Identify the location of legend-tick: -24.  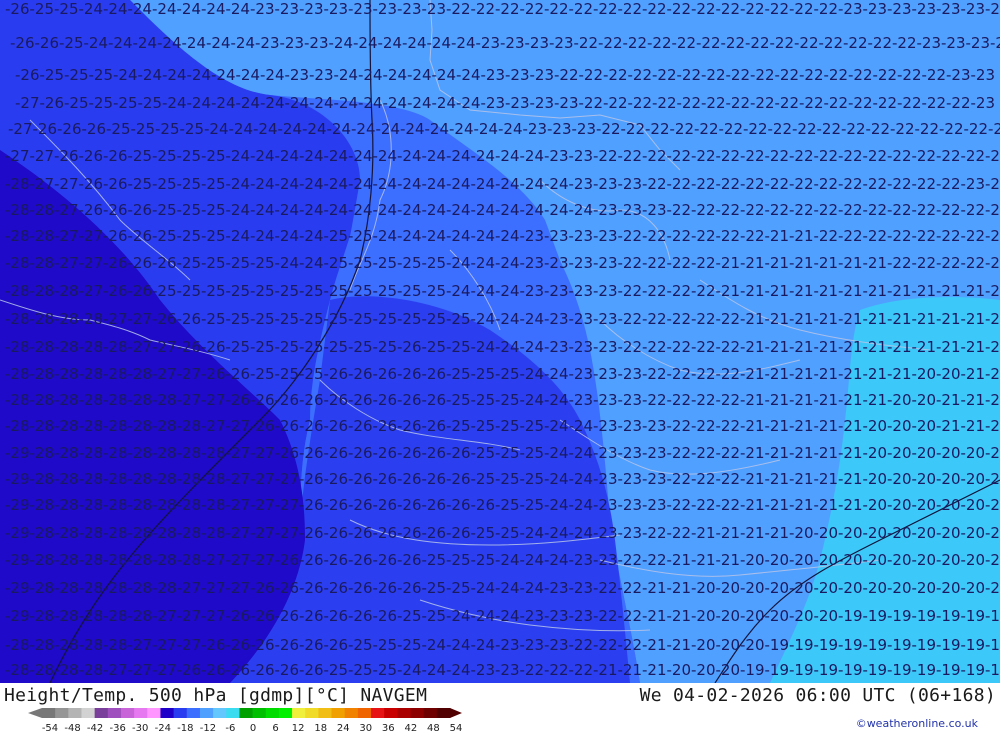
(163, 728).